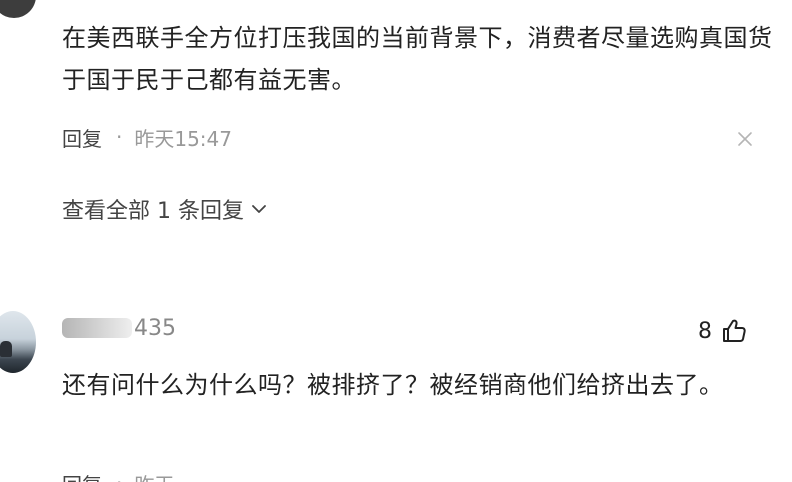 The width and height of the screenshot is (792, 482). Describe the element at coordinates (155, 328) in the screenshot. I see `username-visible-tail: 435` at that location.